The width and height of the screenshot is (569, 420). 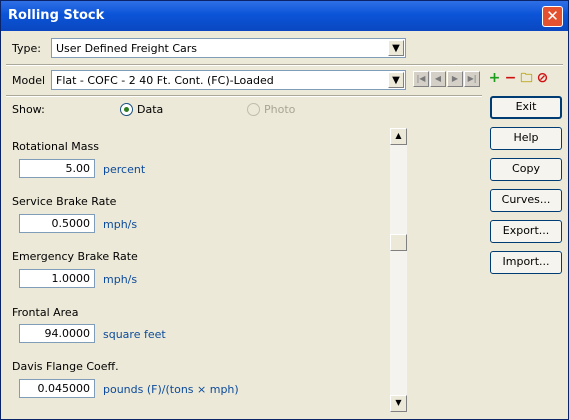 I want to click on davis-flange-coeff-input: 0.045000, so click(x=57, y=388).